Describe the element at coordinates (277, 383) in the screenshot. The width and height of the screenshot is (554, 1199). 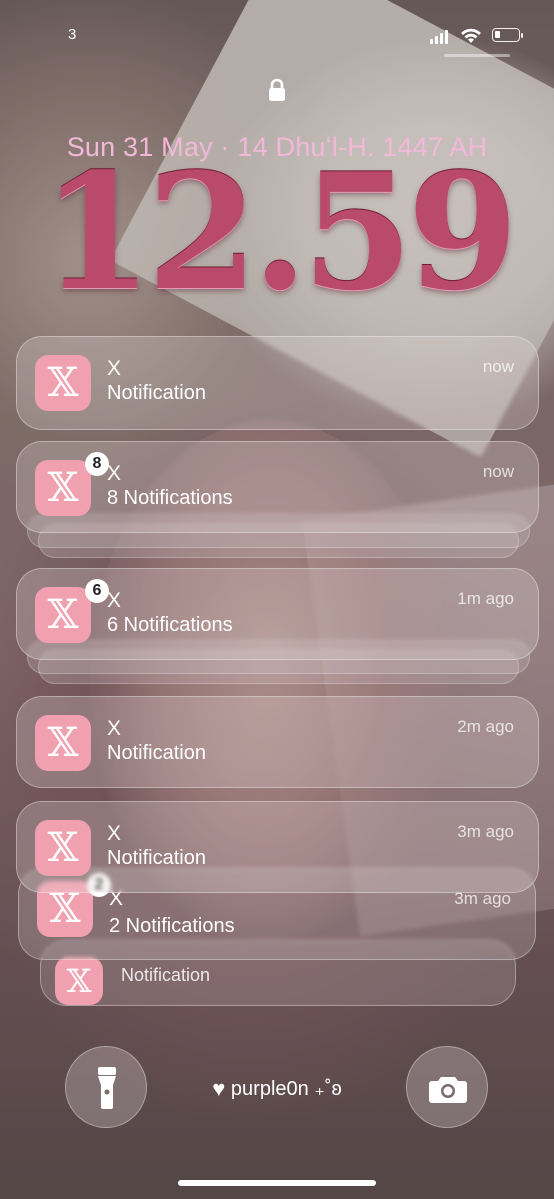
I see `notification-card: 𝕏 X Notification now` at that location.